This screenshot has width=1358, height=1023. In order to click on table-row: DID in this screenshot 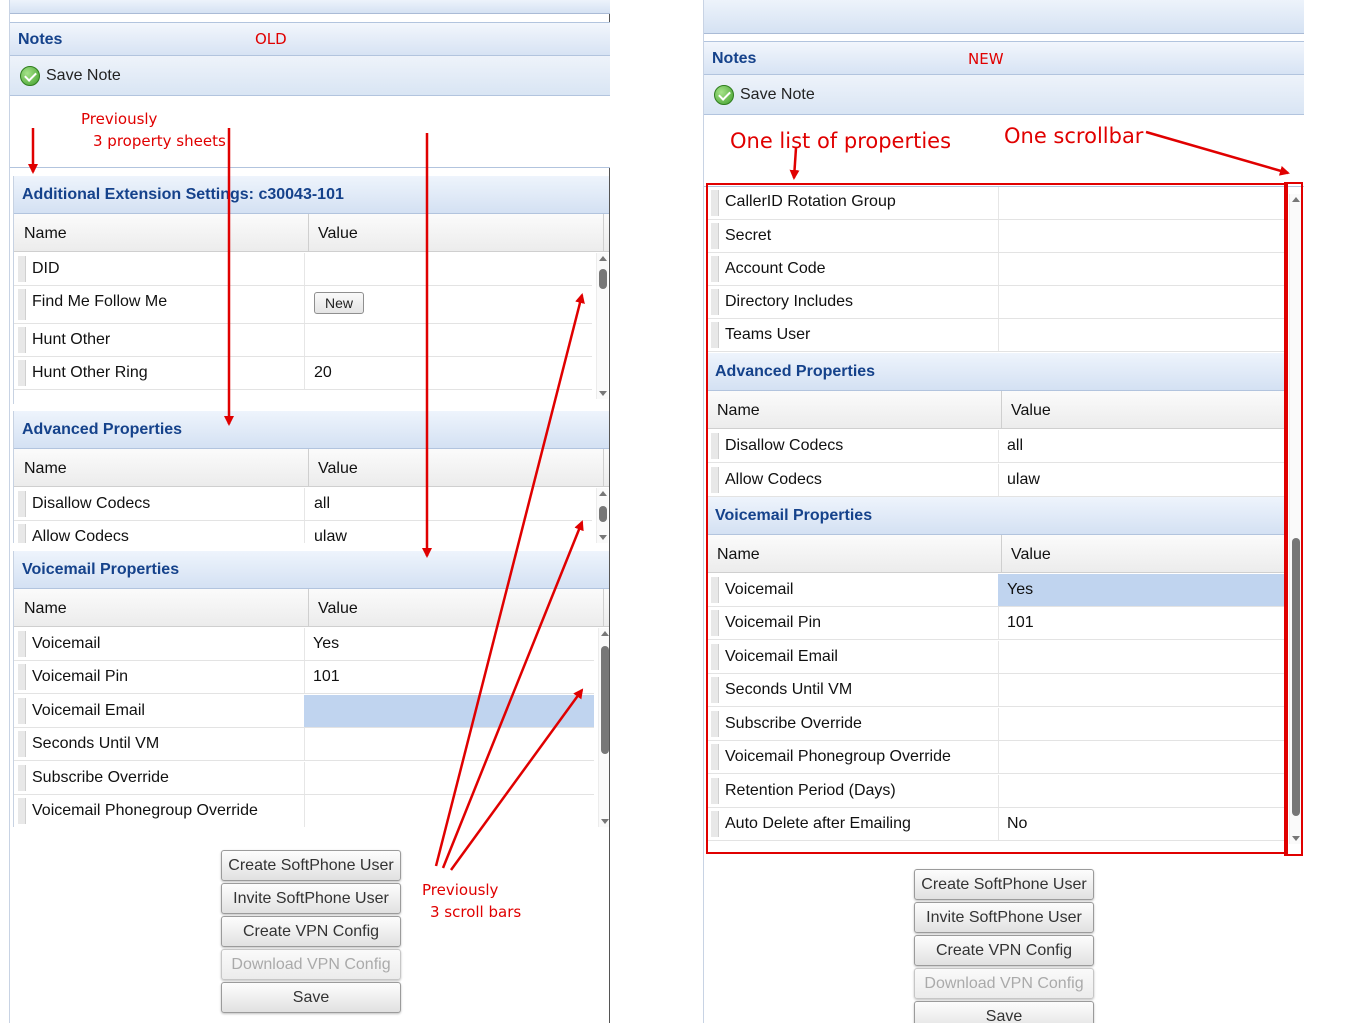, I will do `click(303, 269)`.